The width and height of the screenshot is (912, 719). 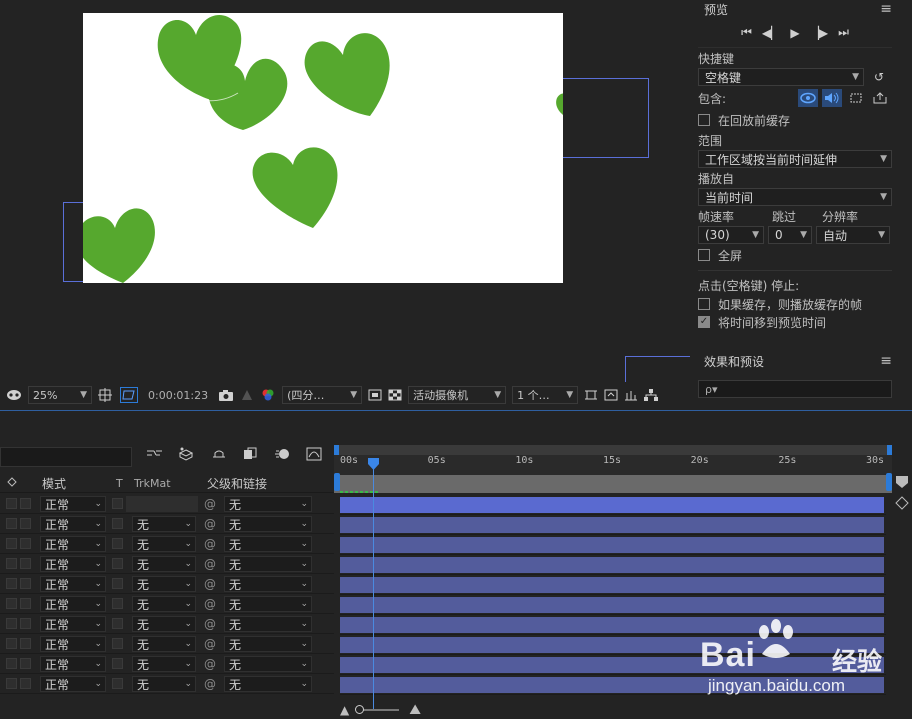 I want to click on zoom-in-icon: ⛰, so click(x=415, y=710).